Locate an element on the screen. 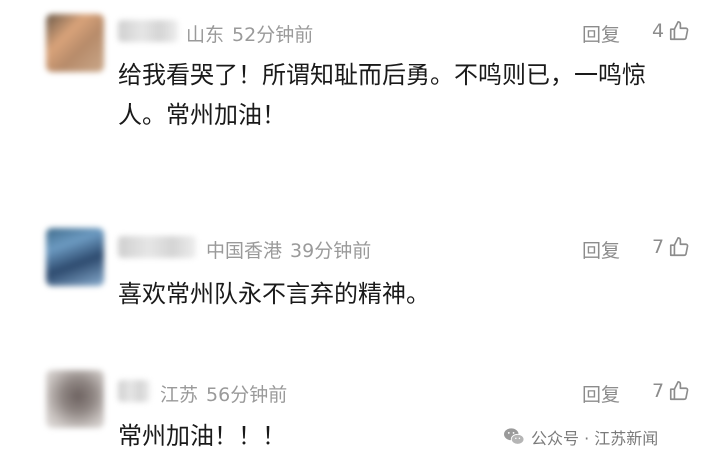 The width and height of the screenshot is (718, 467). comment-time: 52分钟前 is located at coordinates (273, 35).